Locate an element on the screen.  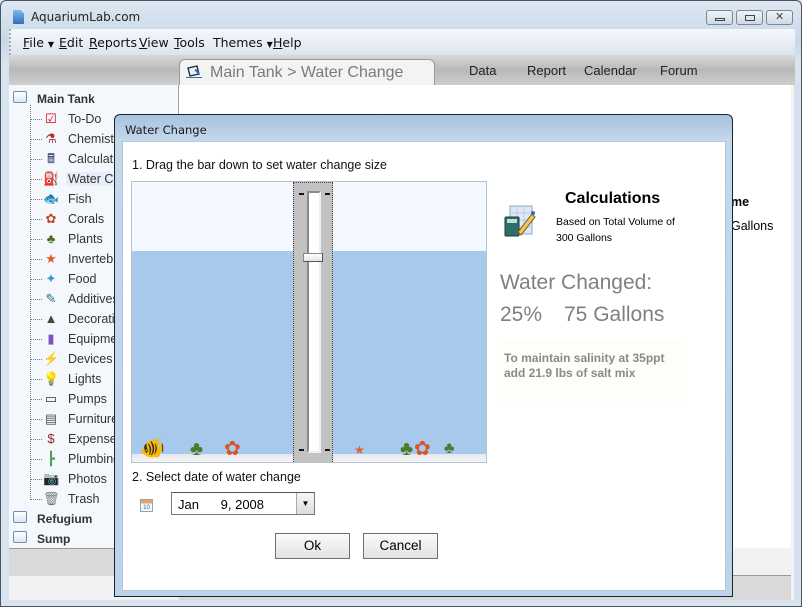
step2-label: 2. Select date of water change is located at coordinates (216, 477).